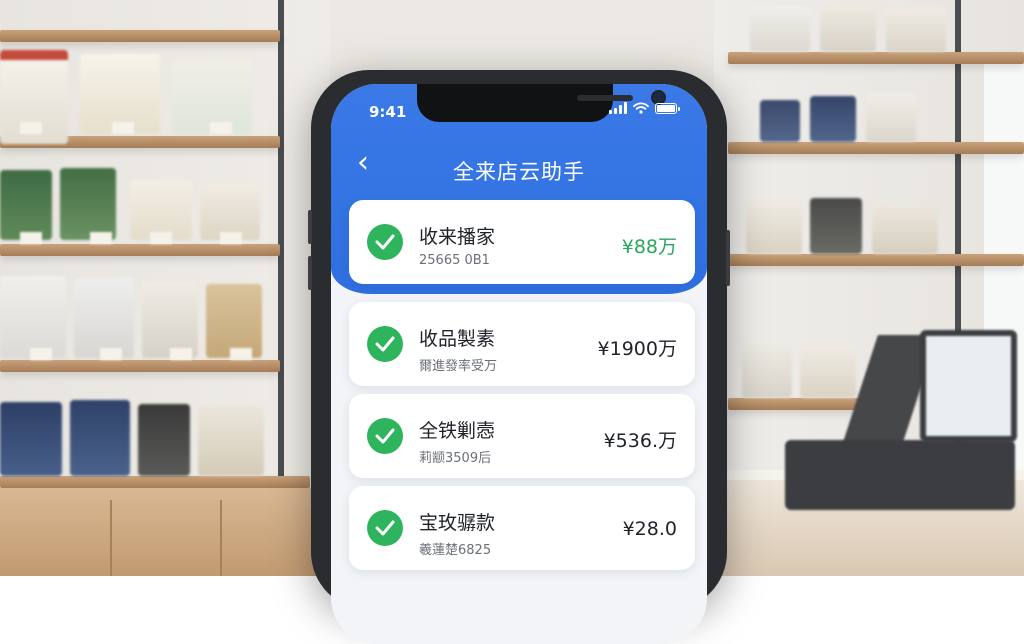 The width and height of the screenshot is (1024, 644). What do you see at coordinates (388, 112) in the screenshot?
I see `status-time: 9:41` at bounding box center [388, 112].